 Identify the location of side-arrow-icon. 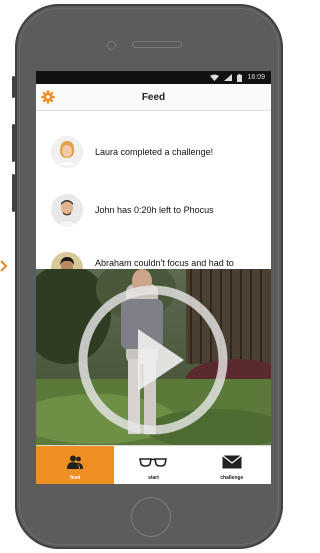
(4, 266).